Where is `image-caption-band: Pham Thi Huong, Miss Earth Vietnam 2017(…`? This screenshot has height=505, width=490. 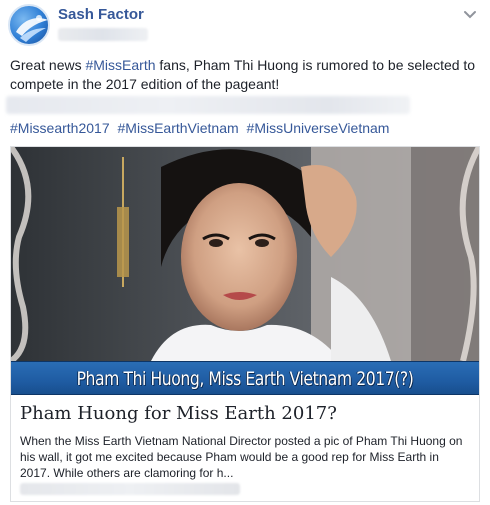
image-caption-band: Pham Thi Huong, Miss Earth Vietnam 2017(… is located at coordinates (245, 378).